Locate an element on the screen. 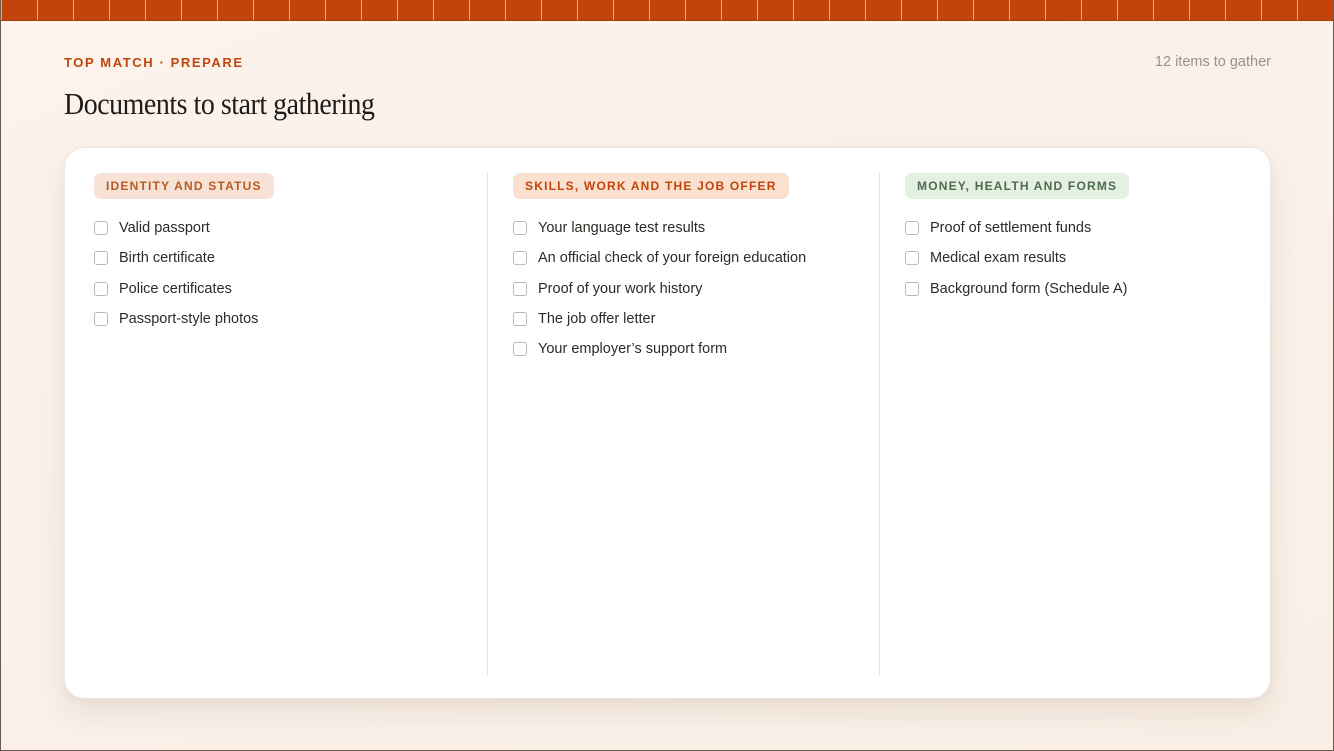 The width and height of the screenshot is (1334, 751). checklist-item: Medical exam results is located at coordinates (1072, 258).